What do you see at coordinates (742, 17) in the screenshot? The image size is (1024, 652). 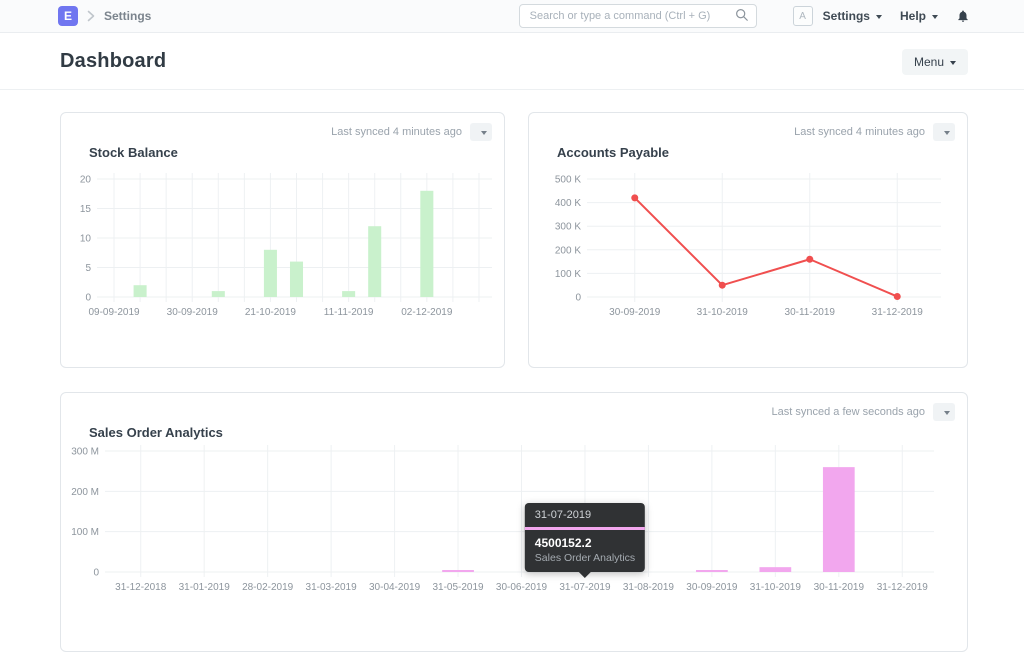 I see `search-icon` at bounding box center [742, 17].